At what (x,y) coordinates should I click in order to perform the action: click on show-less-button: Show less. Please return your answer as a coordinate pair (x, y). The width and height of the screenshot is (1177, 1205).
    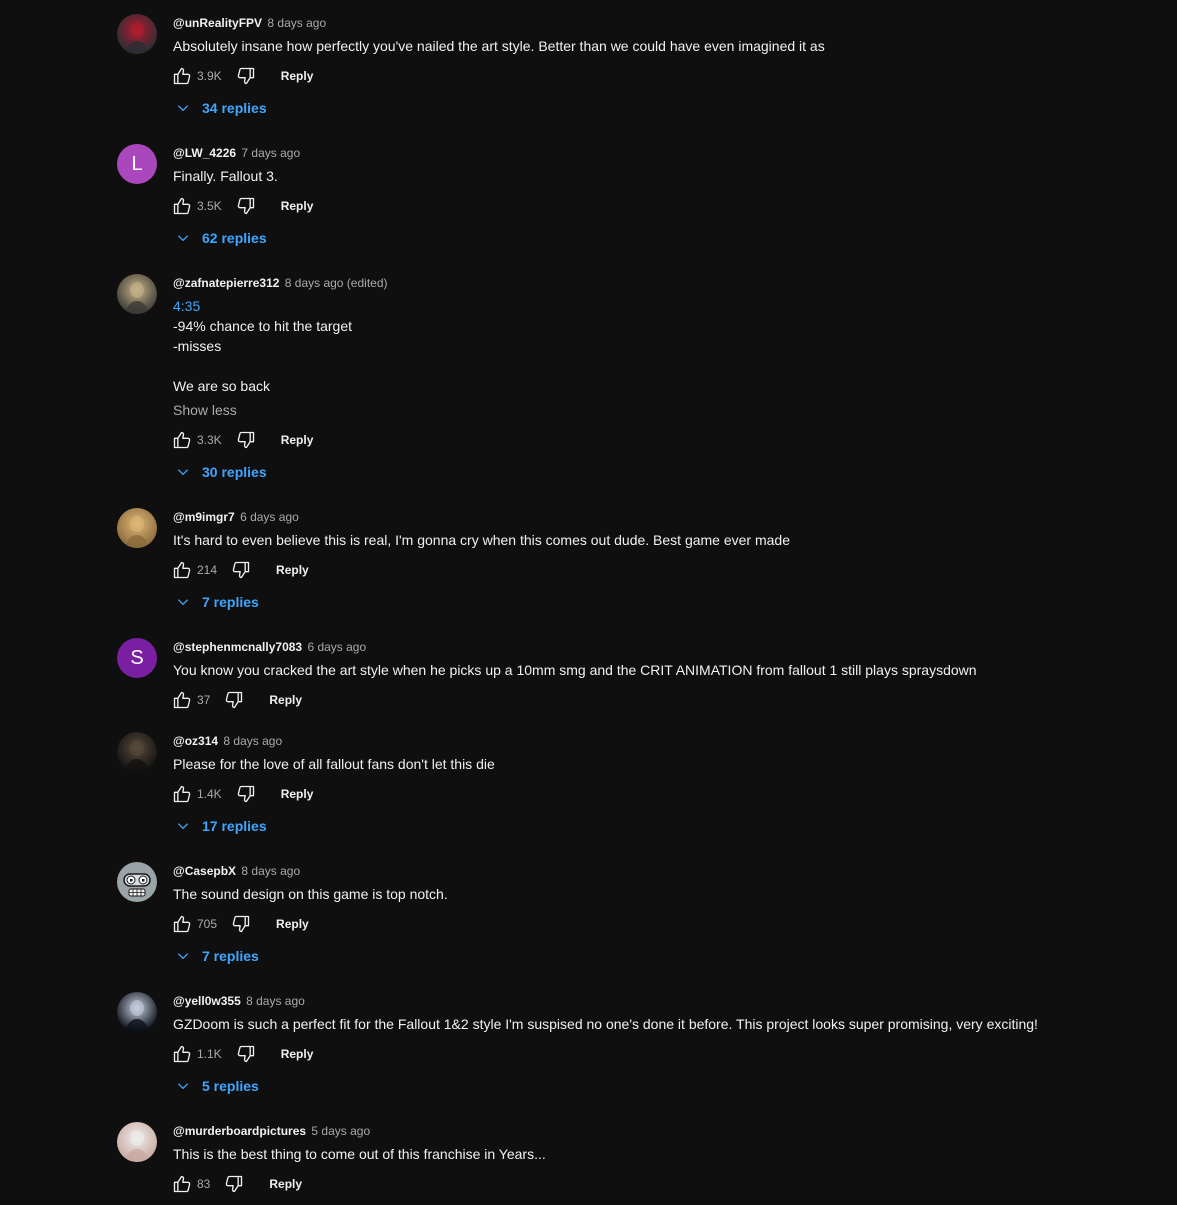
    Looking at the image, I should click on (262, 410).